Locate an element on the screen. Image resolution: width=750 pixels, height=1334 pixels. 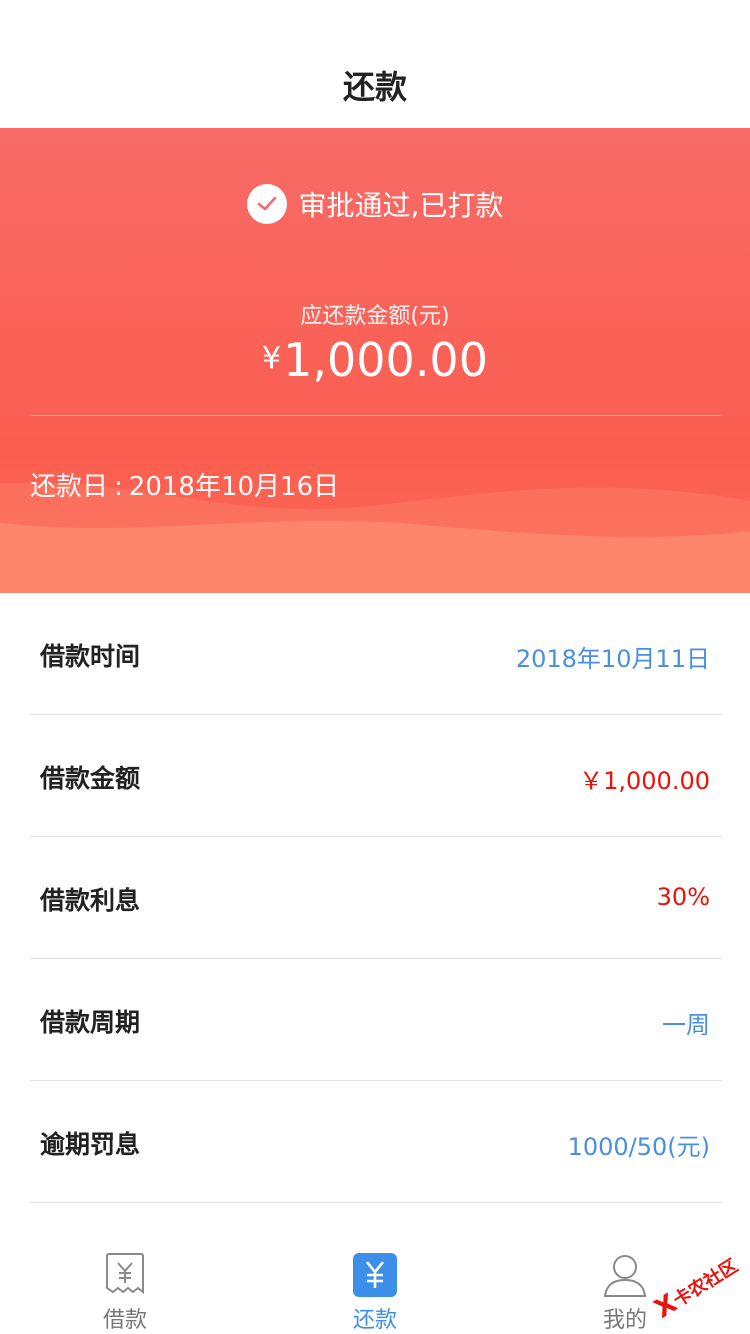
status-text: 审批通过,已打款 is located at coordinates (401, 205).